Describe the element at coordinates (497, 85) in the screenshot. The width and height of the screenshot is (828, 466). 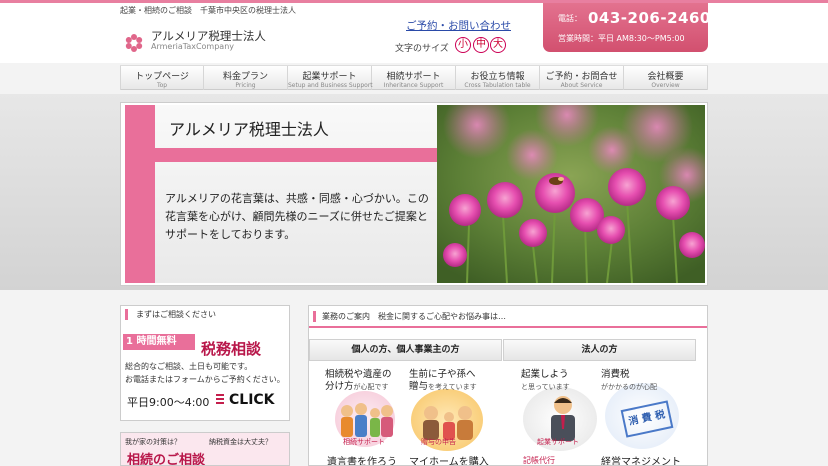
I see `nav-sublabel: Cross Tabulation table` at that location.